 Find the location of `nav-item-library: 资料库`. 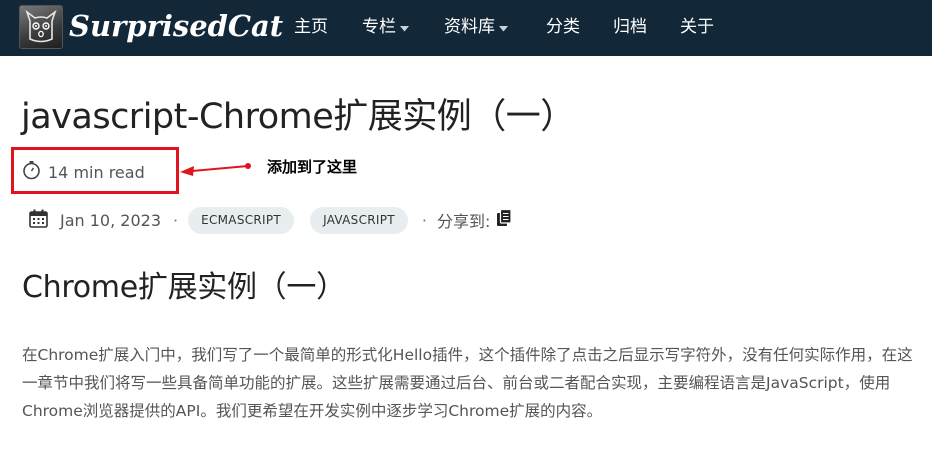

nav-item-library: 资料库 is located at coordinates (476, 27).